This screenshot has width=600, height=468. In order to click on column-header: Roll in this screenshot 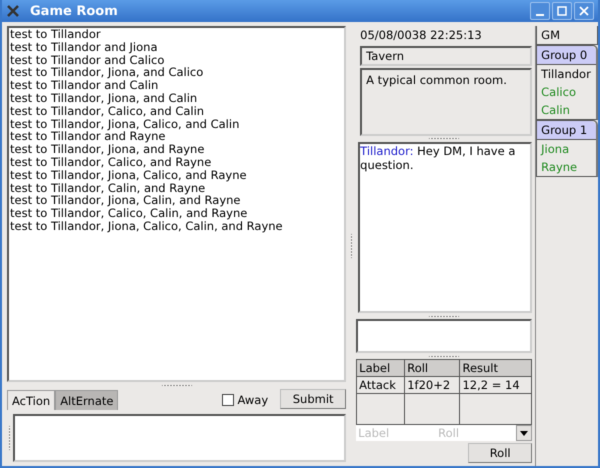, I will do `click(432, 368)`.